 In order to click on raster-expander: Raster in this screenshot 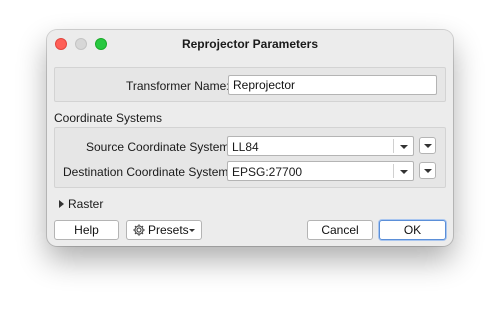, I will do `click(85, 204)`.